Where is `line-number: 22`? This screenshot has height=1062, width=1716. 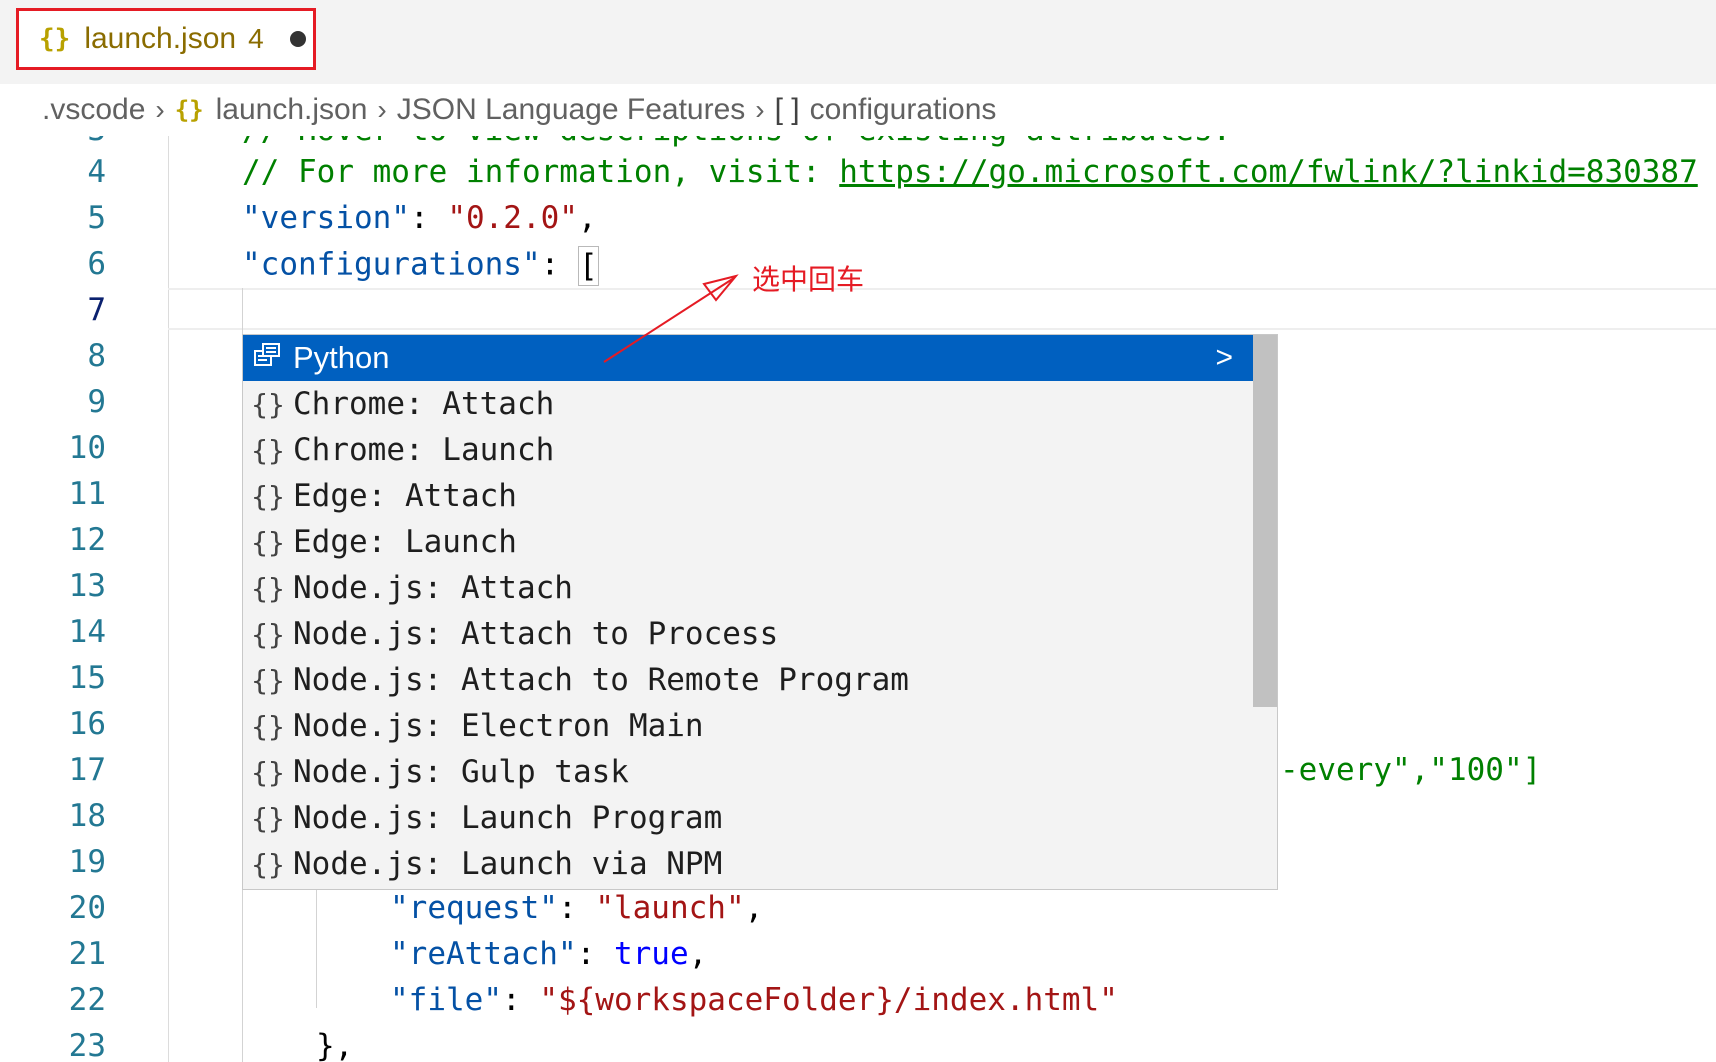 line-number: 22 is located at coordinates (87, 1000).